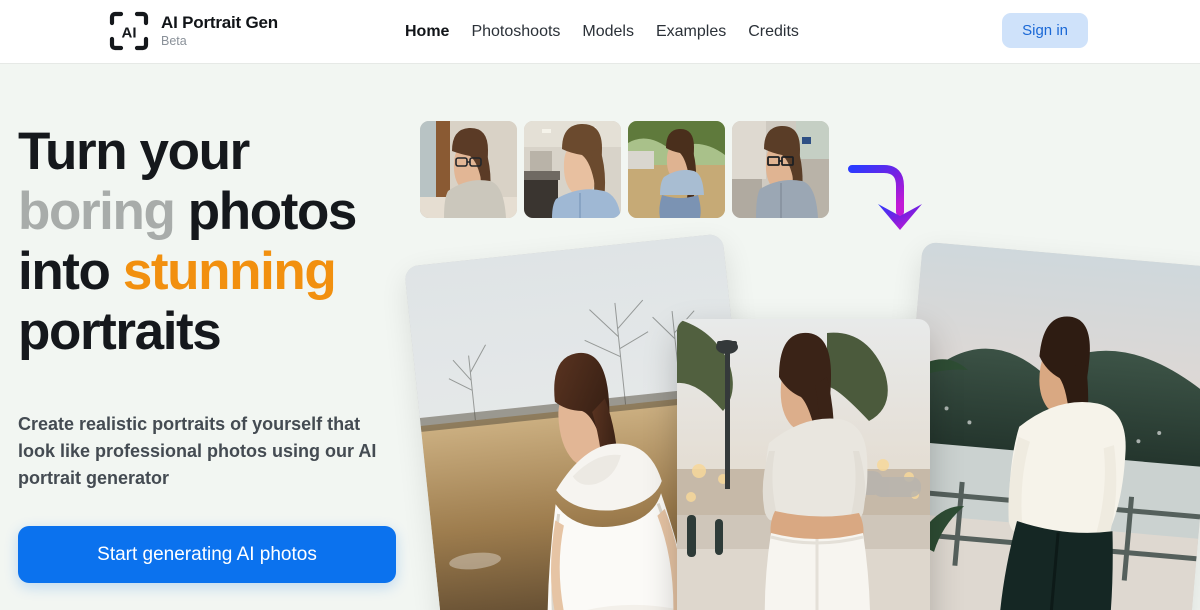 This screenshot has height=610, width=1200. I want to click on thumbnail-4-image, so click(780, 169).